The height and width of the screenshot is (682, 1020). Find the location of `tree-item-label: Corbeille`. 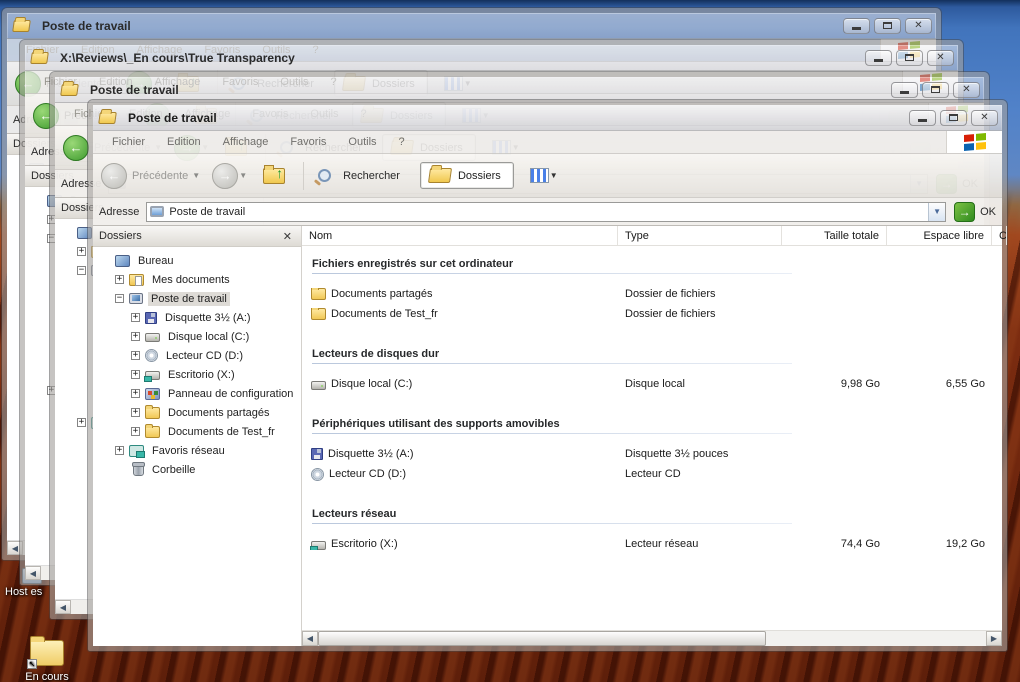

tree-item-label: Corbeille is located at coordinates (174, 469).